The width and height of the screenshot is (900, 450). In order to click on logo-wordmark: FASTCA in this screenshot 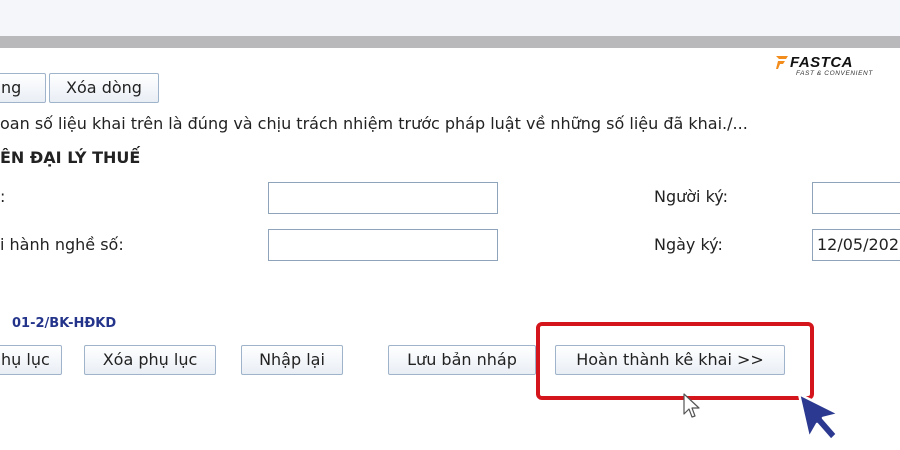, I will do `click(821, 62)`.